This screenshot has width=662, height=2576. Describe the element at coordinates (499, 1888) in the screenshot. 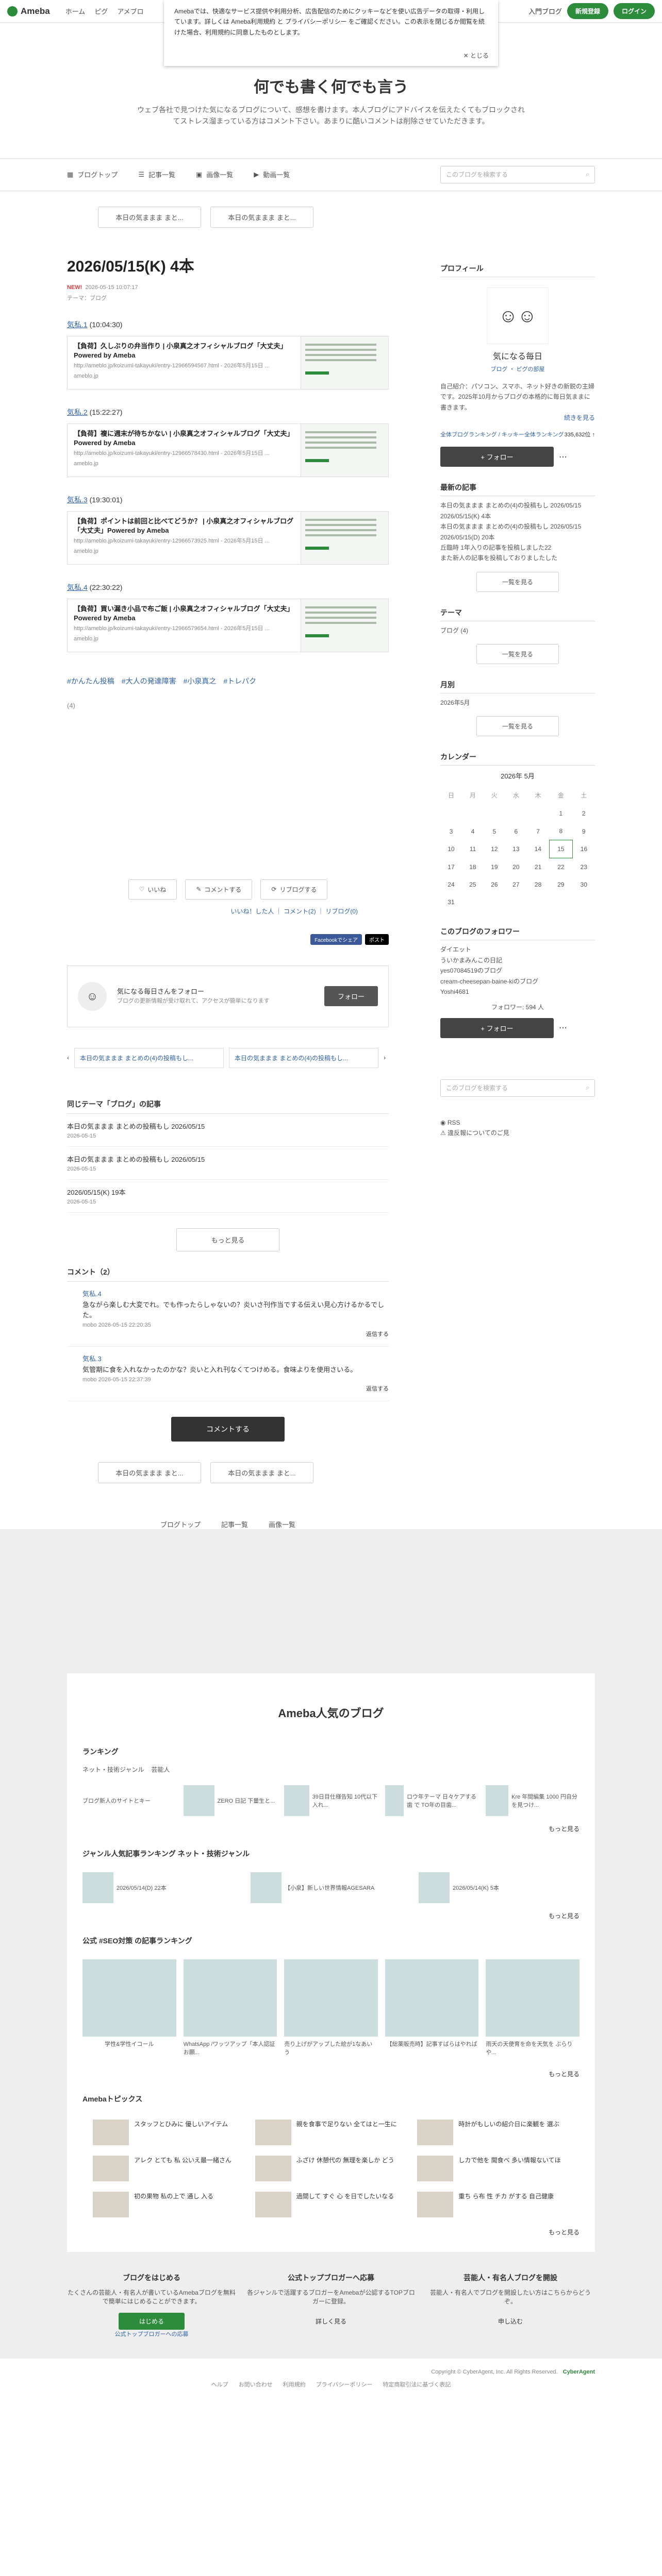

I see `genre-item: 2026/05/14(K) 5本` at that location.